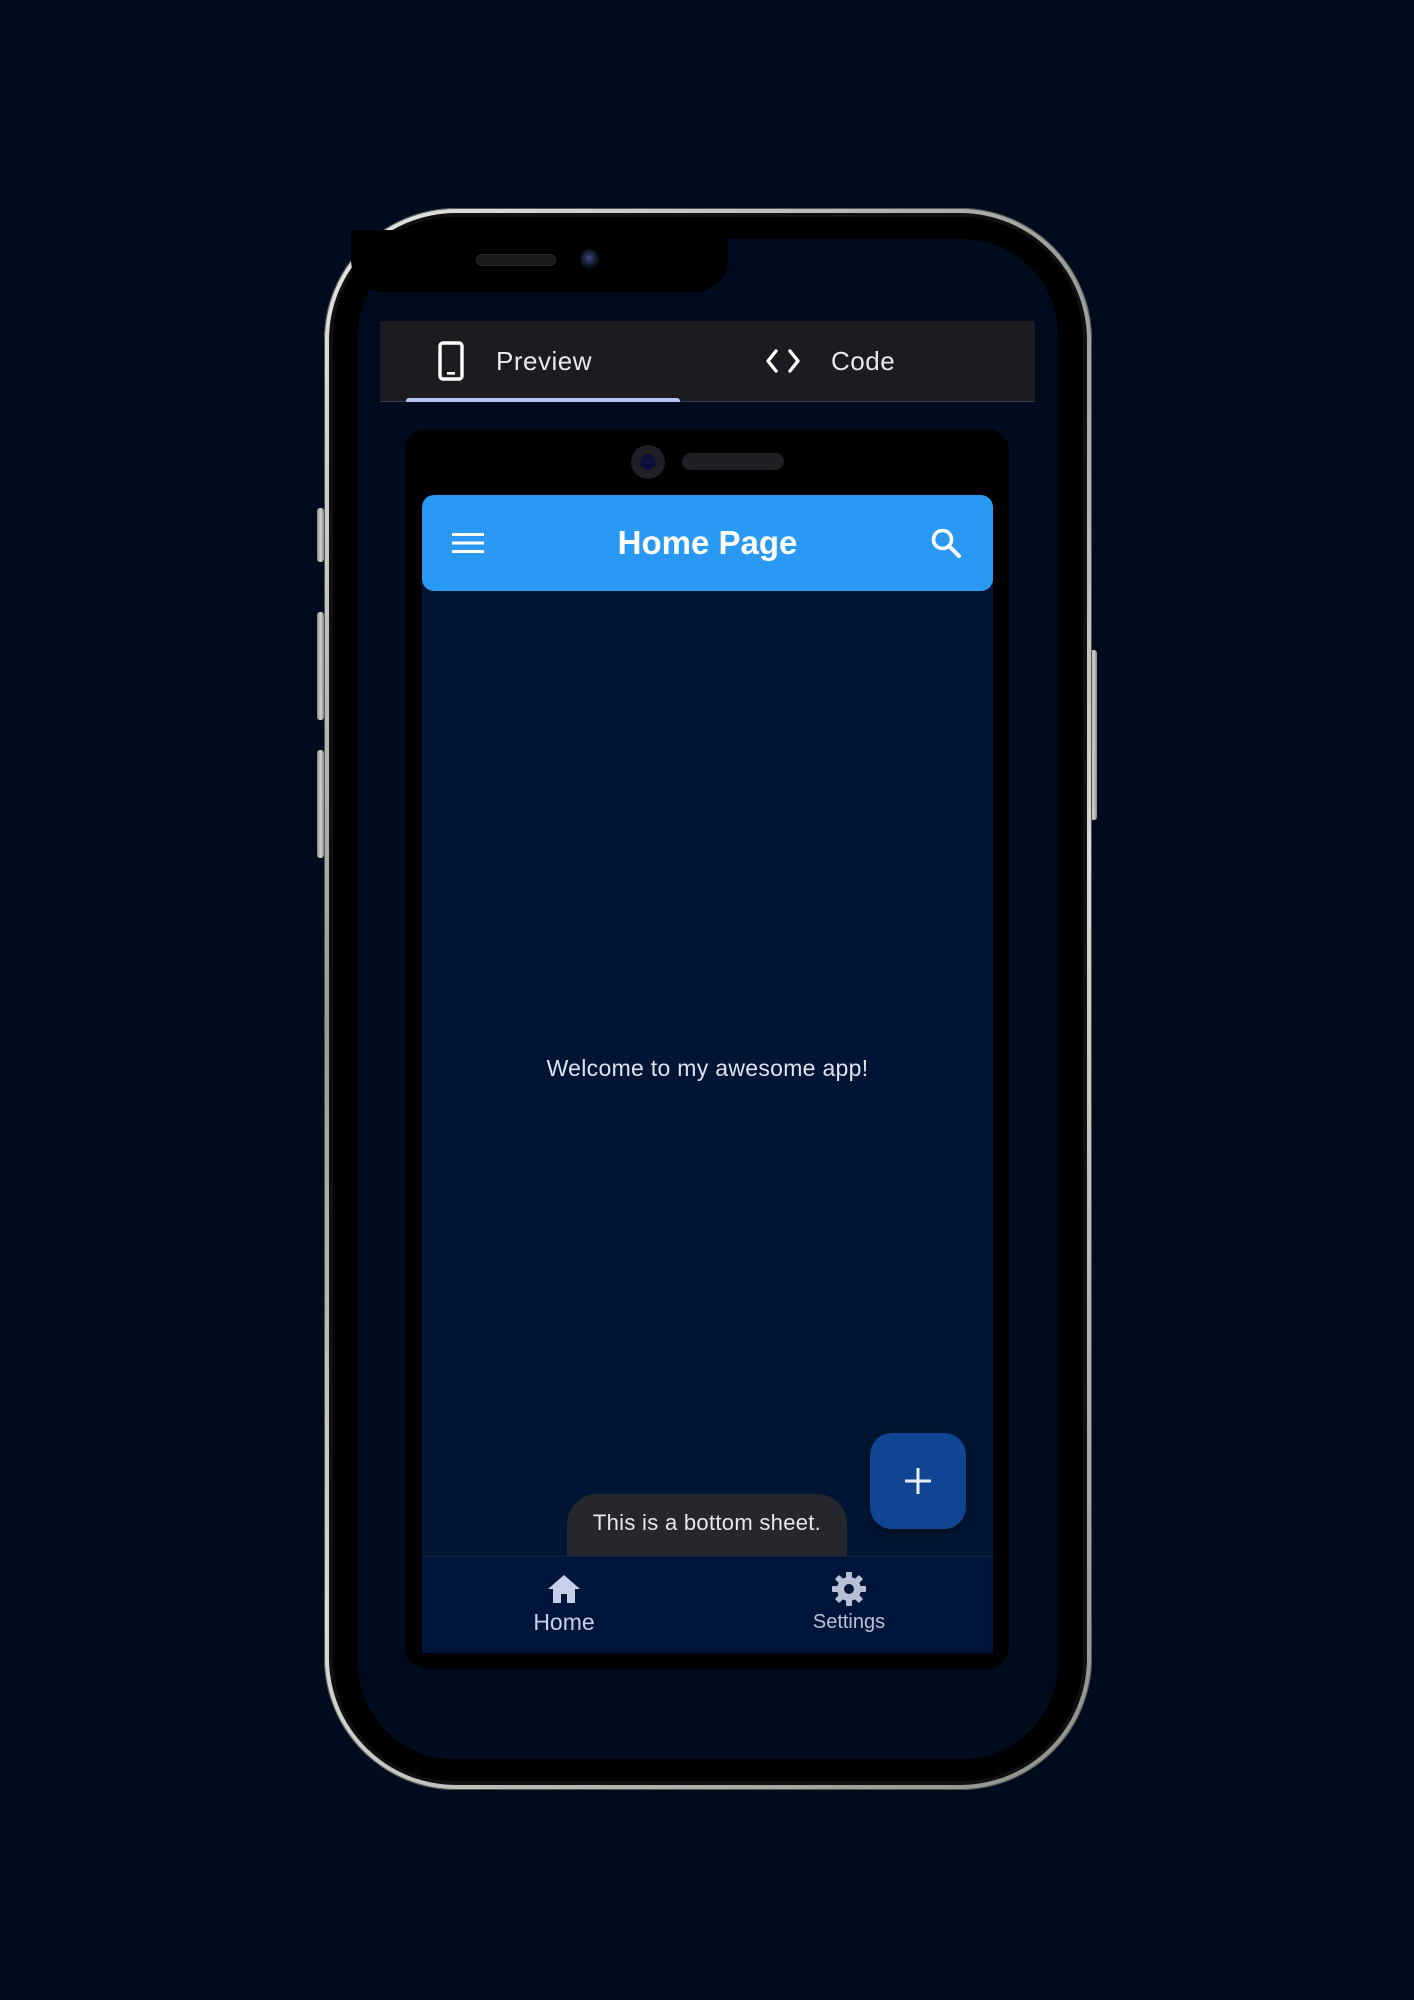 This screenshot has height=2000, width=1414. I want to click on menu-button, so click(468, 543).